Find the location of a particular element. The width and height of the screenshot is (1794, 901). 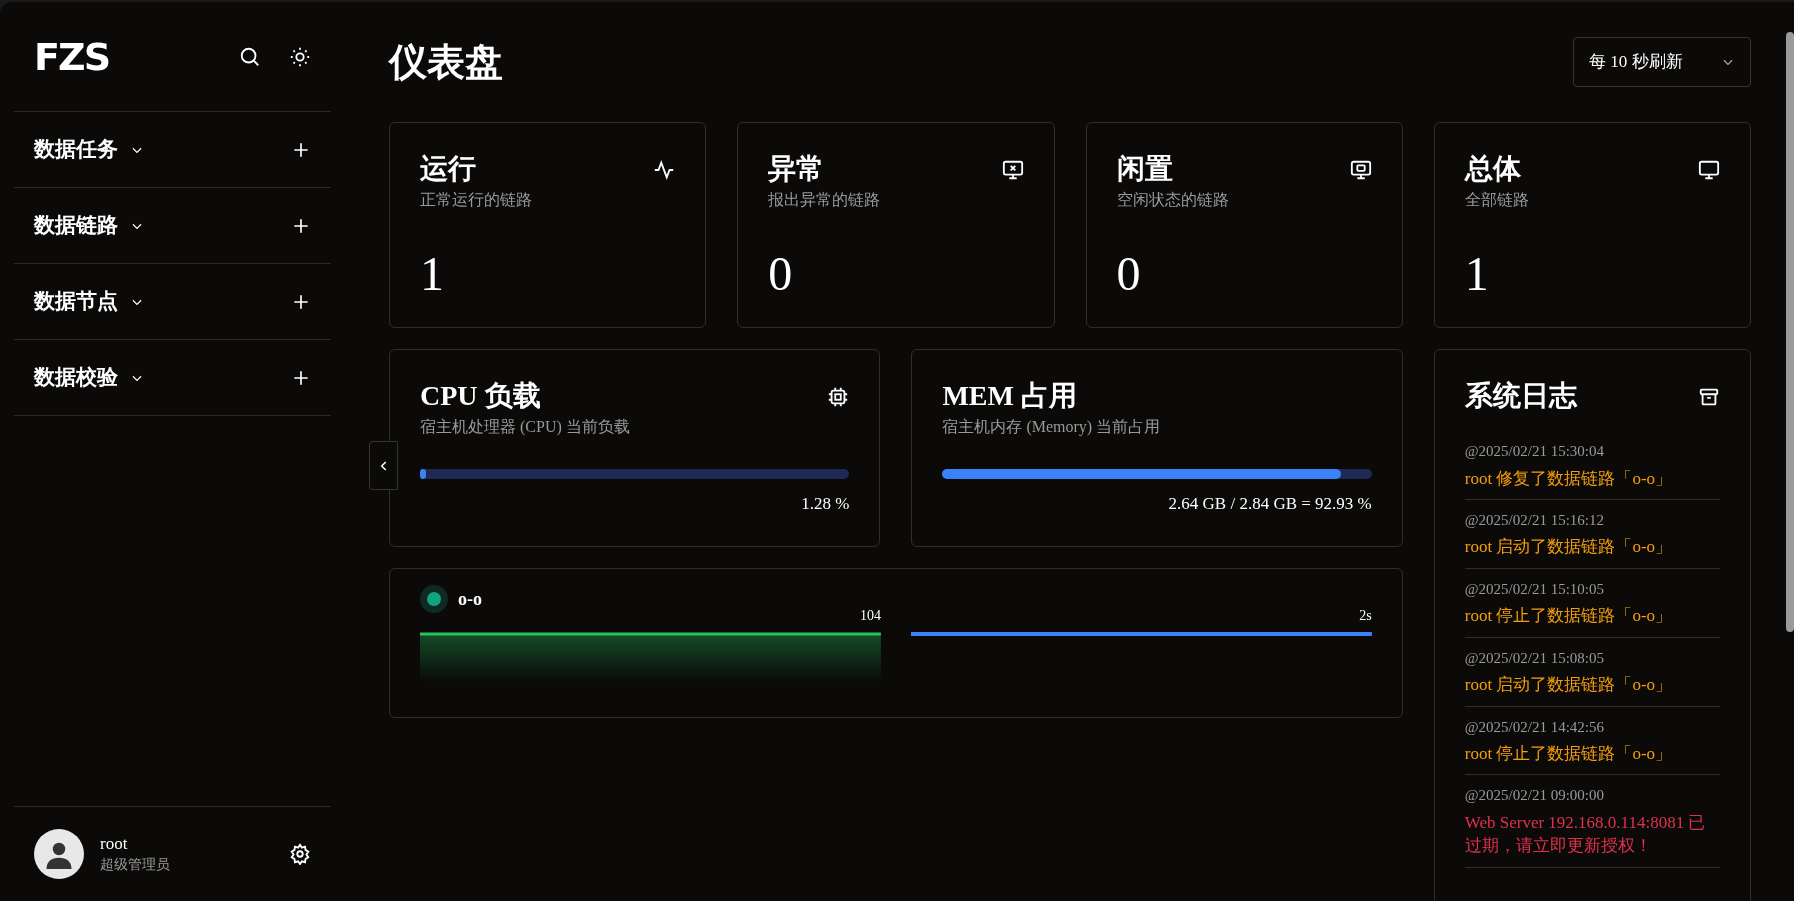

chip-icon is located at coordinates (838, 397).